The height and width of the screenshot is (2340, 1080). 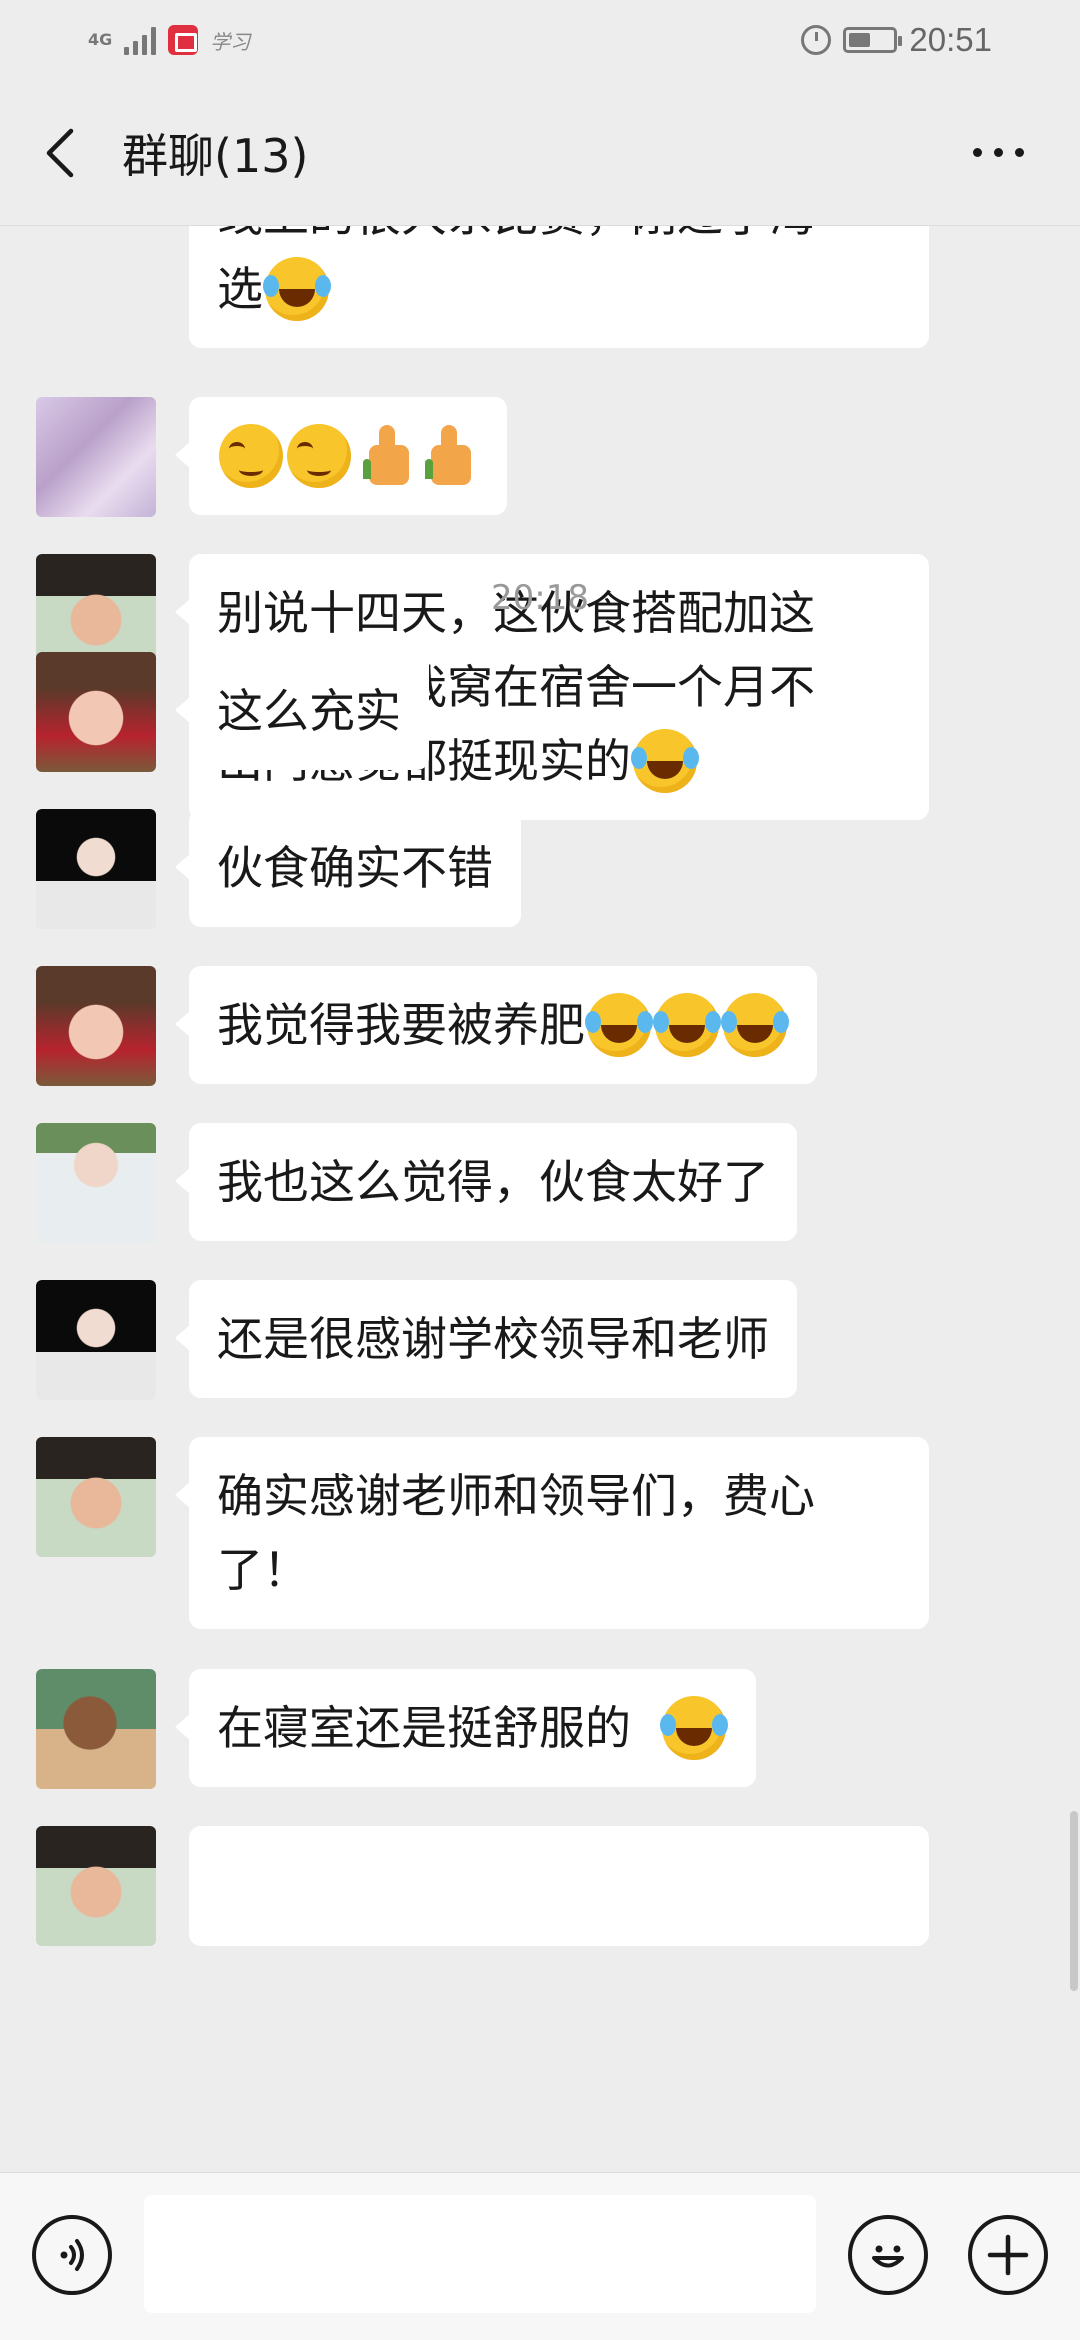 What do you see at coordinates (540, 40) in the screenshot?
I see `status-bar: 4G 学习 20:51` at bounding box center [540, 40].